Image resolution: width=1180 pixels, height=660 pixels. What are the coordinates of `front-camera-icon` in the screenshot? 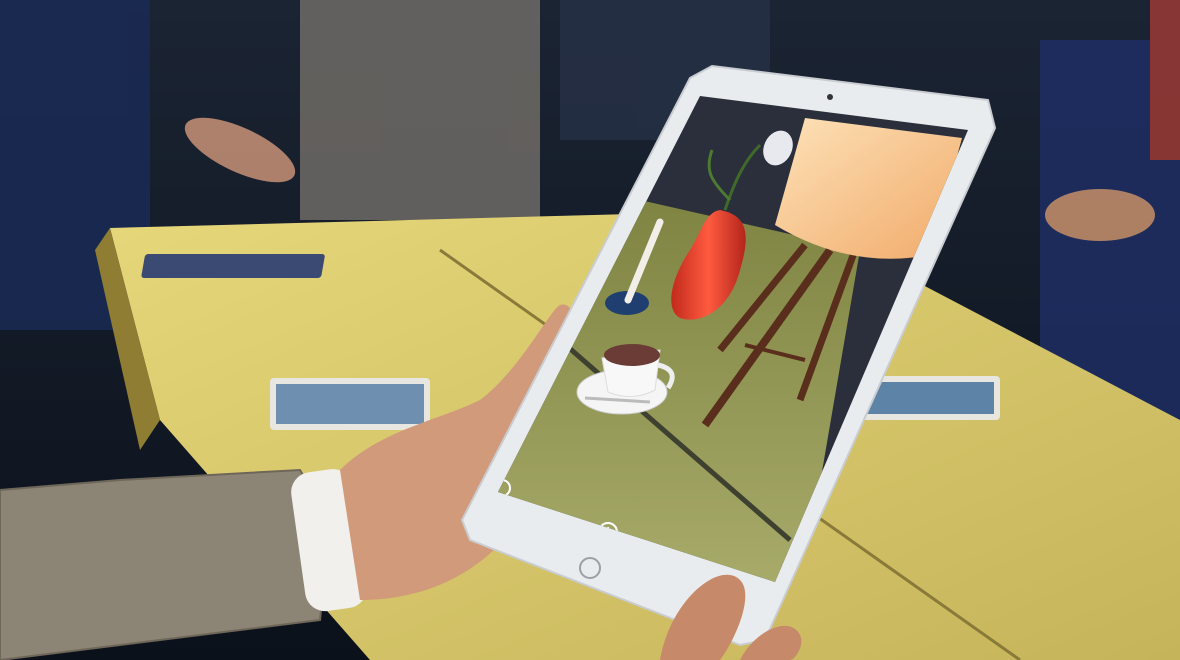 It's located at (830, 97).